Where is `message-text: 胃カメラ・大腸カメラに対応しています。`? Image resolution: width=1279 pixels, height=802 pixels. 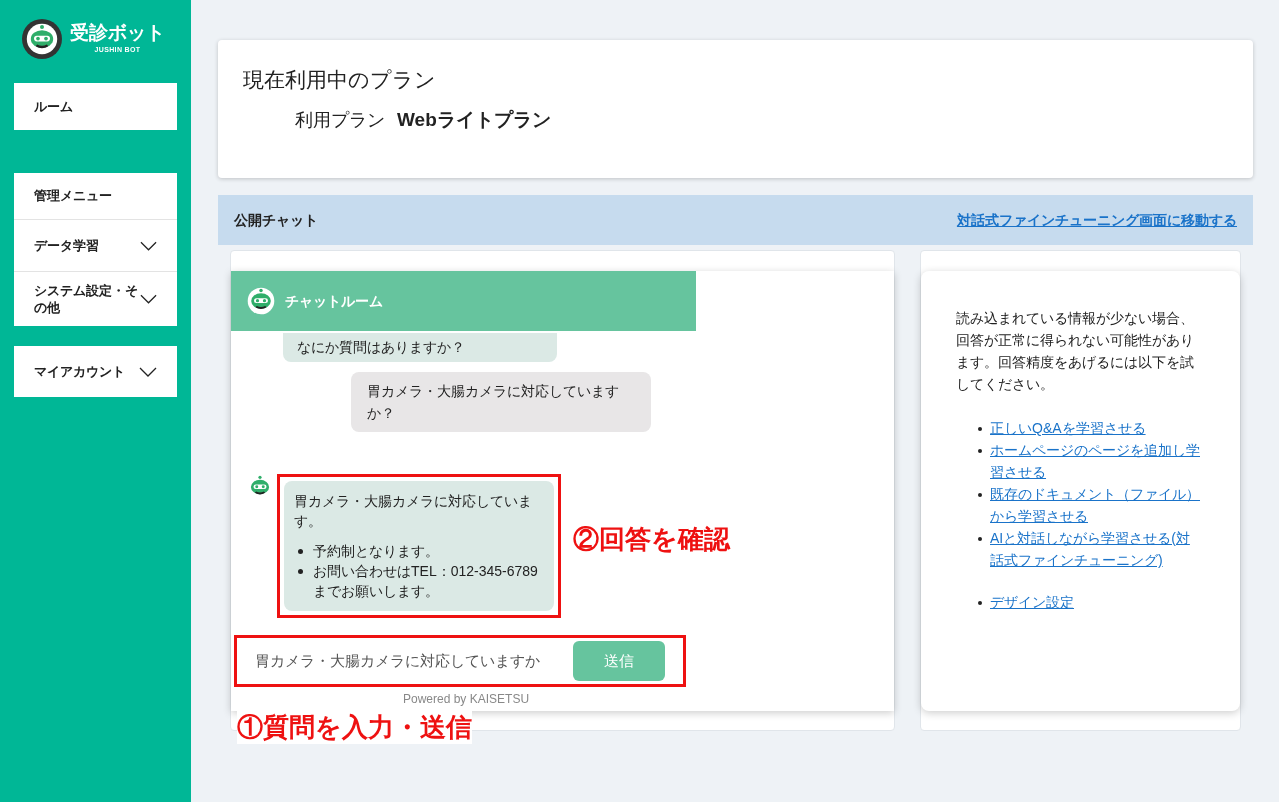 message-text: 胃カメラ・大腸カメラに対応しています。 is located at coordinates (413, 511).